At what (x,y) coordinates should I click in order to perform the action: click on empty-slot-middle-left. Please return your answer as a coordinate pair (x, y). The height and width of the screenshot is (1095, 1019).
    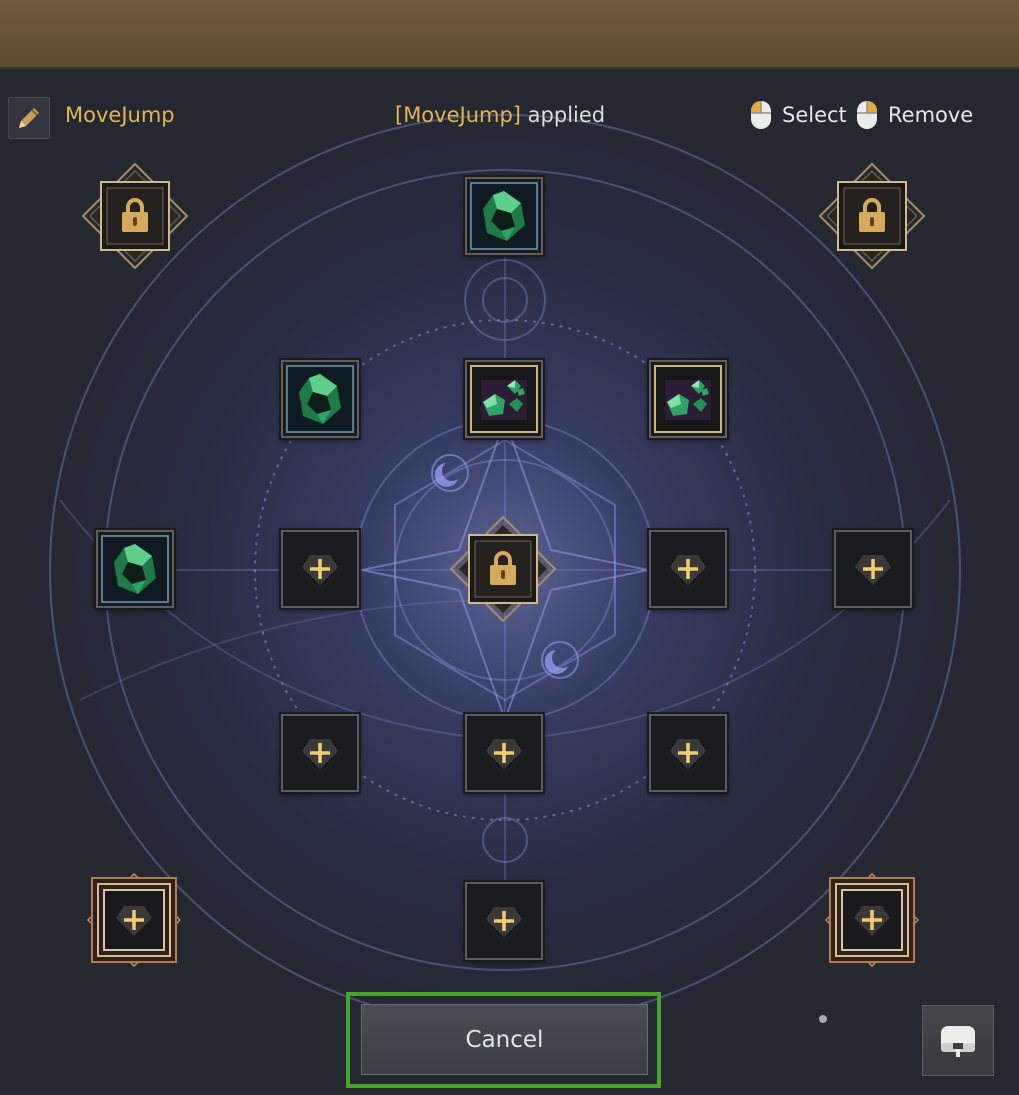
    Looking at the image, I should click on (320, 569).